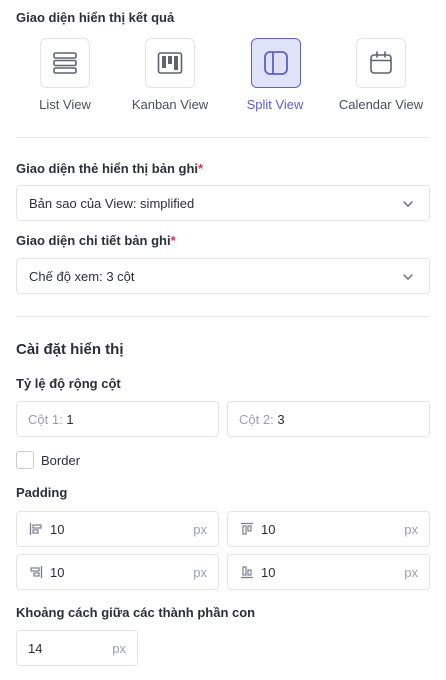 The image size is (446, 680). What do you see at coordinates (36, 572) in the screenshot?
I see `padding-right-icon` at bounding box center [36, 572].